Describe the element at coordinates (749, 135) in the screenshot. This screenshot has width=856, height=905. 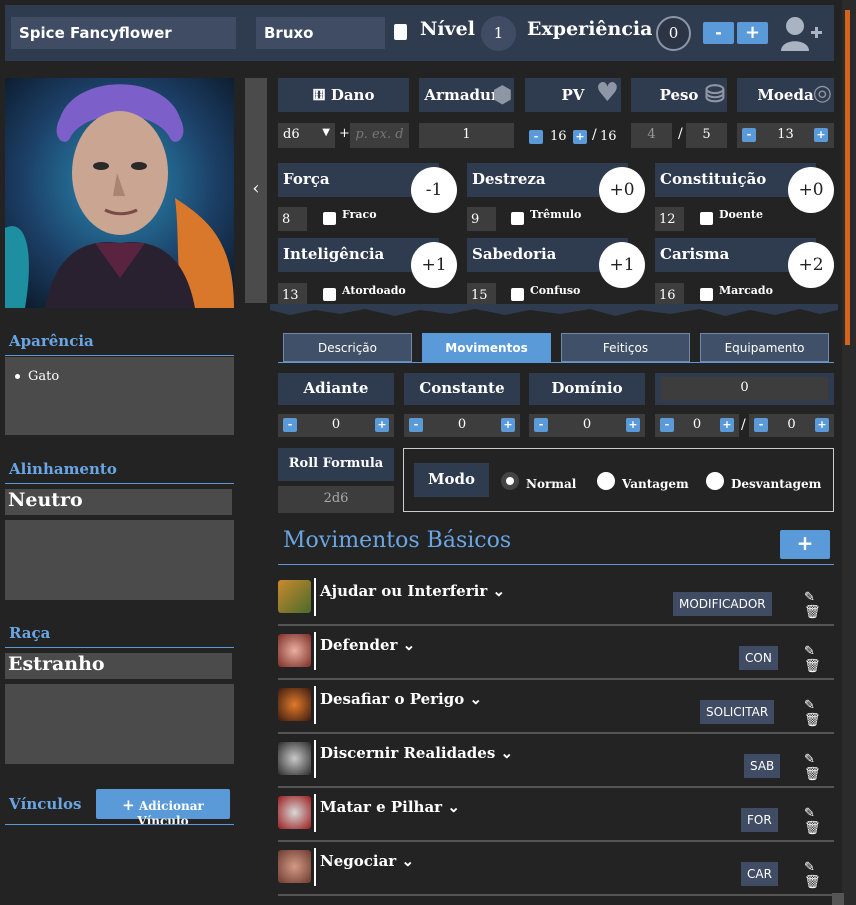
I see `coin-minus-button: -` at that location.